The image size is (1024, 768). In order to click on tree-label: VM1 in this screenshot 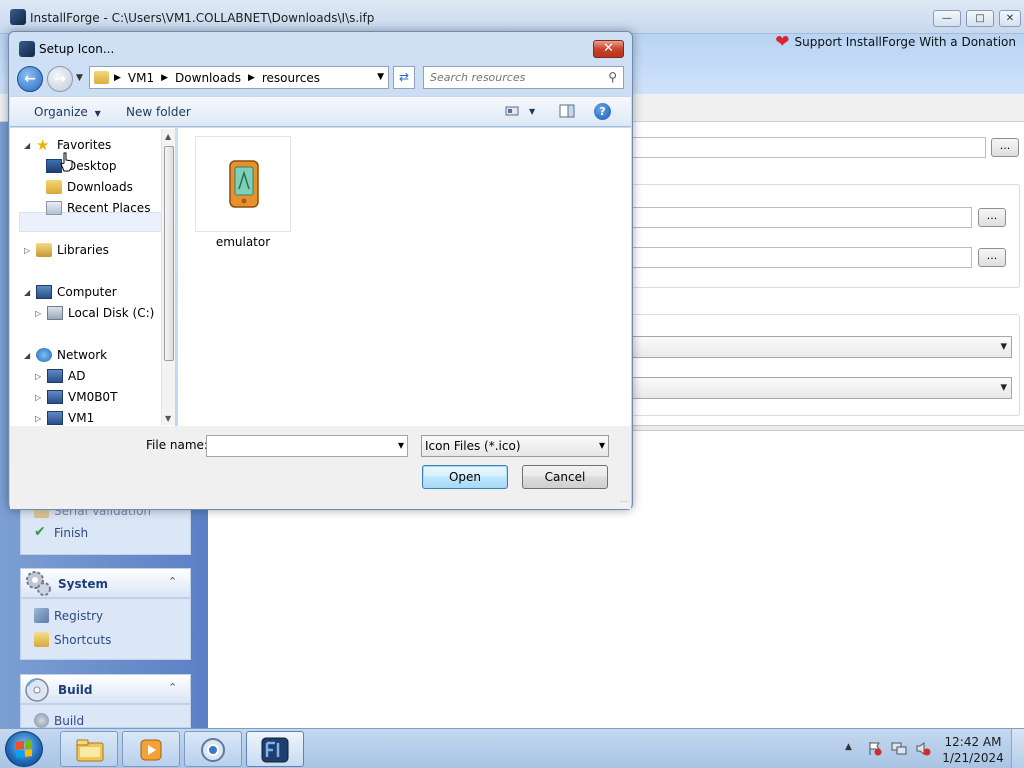, I will do `click(81, 418)`.